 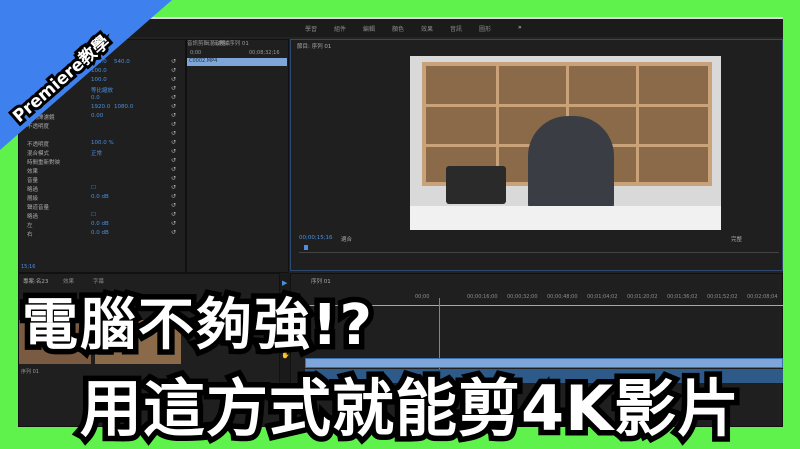 I want to click on ruler-tick-label: 00;02;08;04, so click(x=762, y=297).